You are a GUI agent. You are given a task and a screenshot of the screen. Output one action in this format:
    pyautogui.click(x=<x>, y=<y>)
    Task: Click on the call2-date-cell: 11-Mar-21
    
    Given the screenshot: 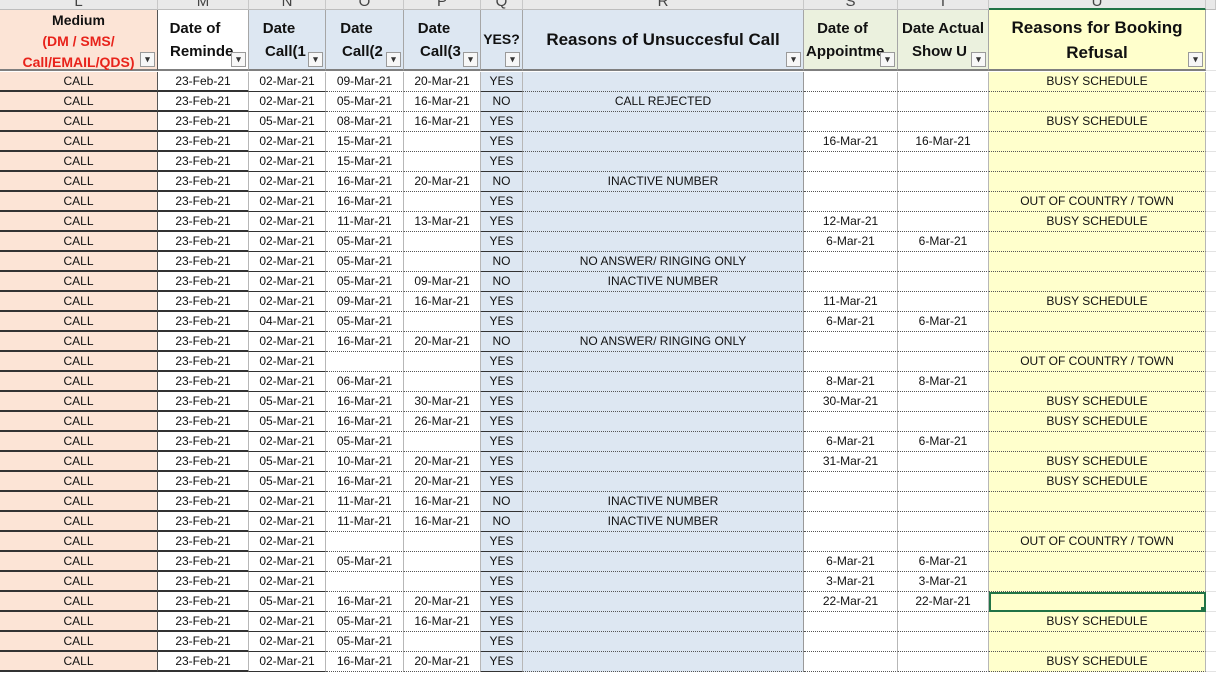 What is the action you would take?
    pyautogui.click(x=365, y=222)
    